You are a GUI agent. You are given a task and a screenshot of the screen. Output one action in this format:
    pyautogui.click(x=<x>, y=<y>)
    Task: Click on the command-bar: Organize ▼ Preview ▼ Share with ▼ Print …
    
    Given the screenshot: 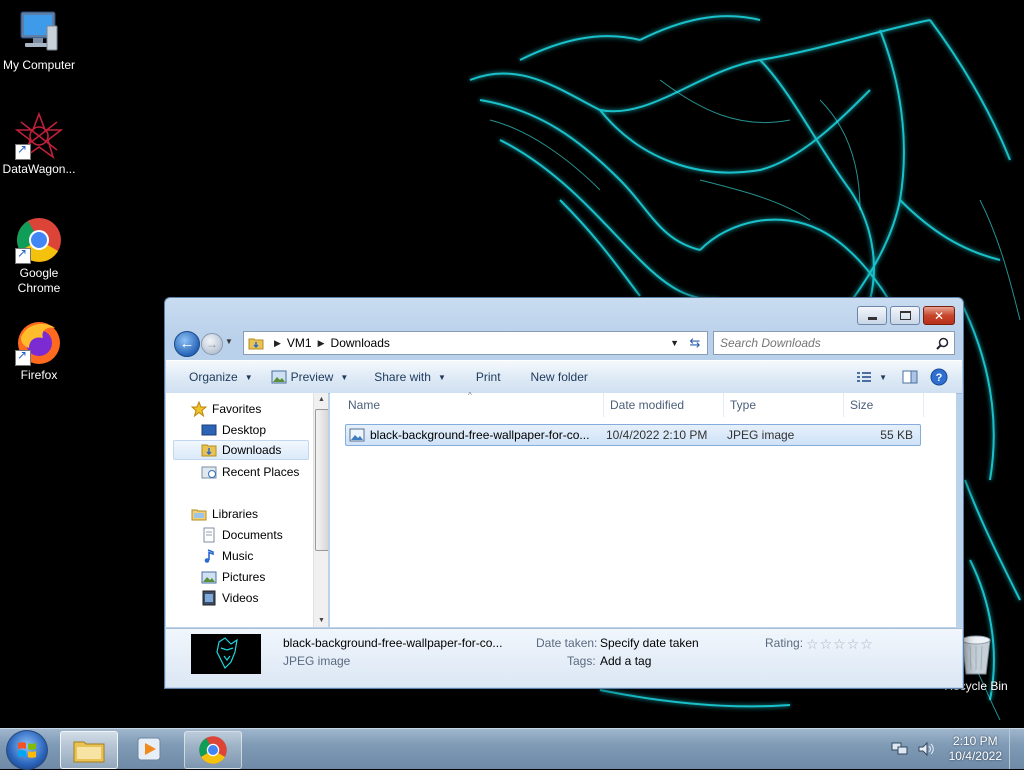 What is the action you would take?
    pyautogui.click(x=564, y=377)
    